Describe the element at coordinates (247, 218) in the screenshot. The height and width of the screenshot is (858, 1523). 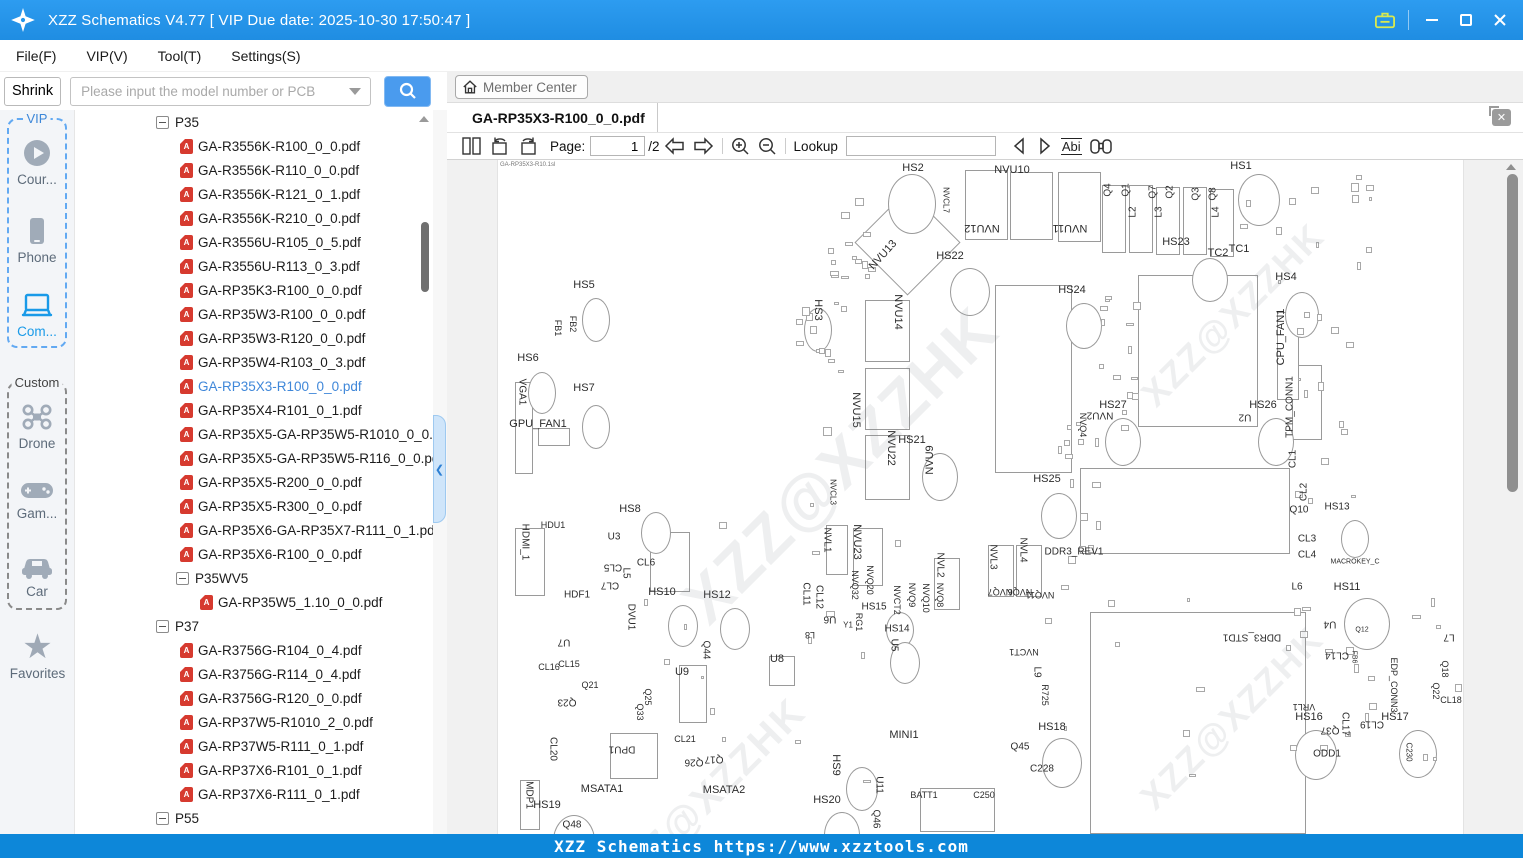
I see `tree-file: GA-R3556K-R210_0_0.pdf` at that location.